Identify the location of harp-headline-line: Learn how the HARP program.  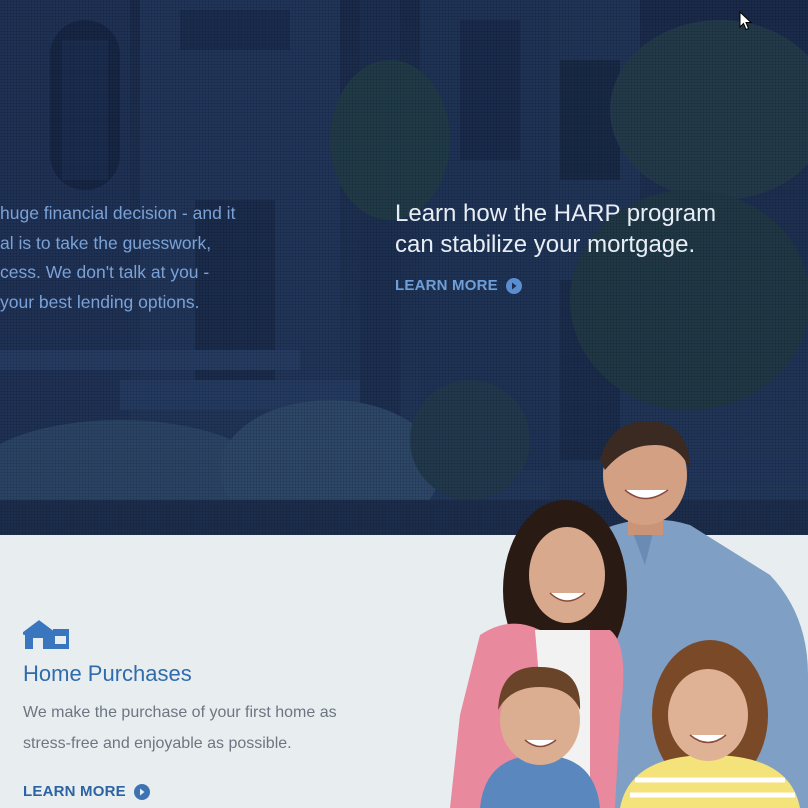
(556, 213).